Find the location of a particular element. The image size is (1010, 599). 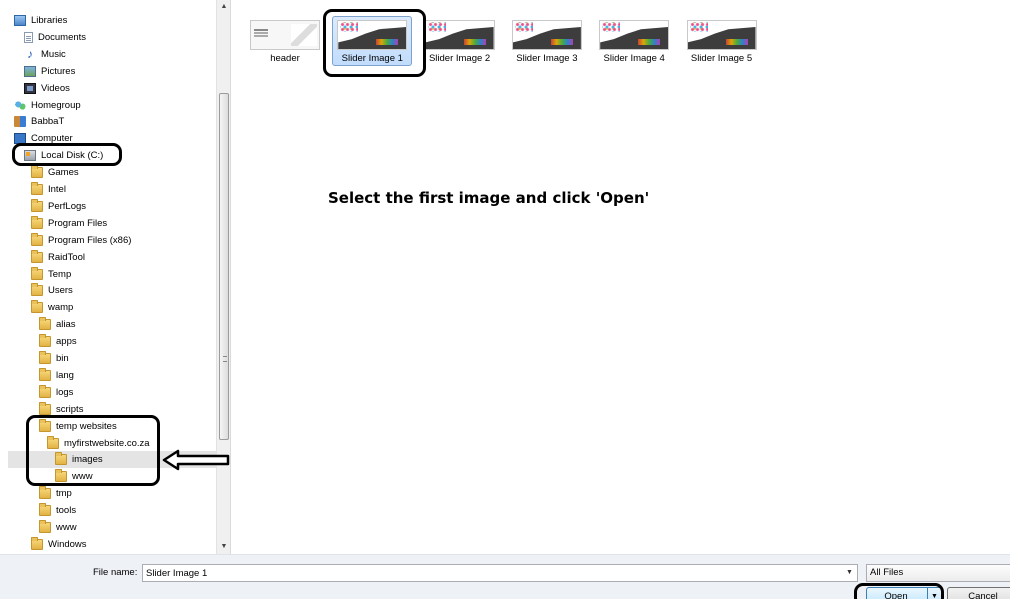

tree-item: ♪ Music is located at coordinates (45, 54).